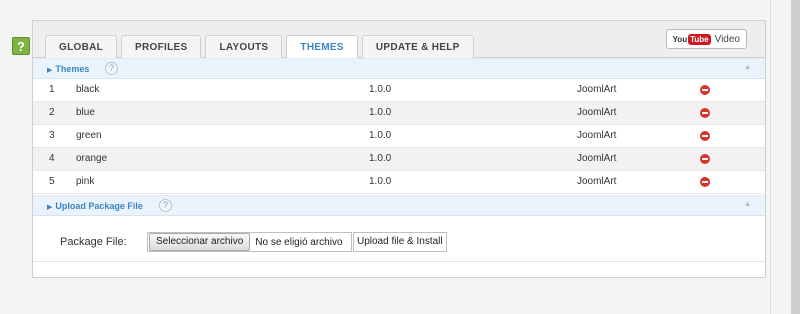 Image resolution: width=800 pixels, height=314 pixels. Describe the element at coordinates (299, 242) in the screenshot. I see `file-status-text: No se eligió archivo` at that location.